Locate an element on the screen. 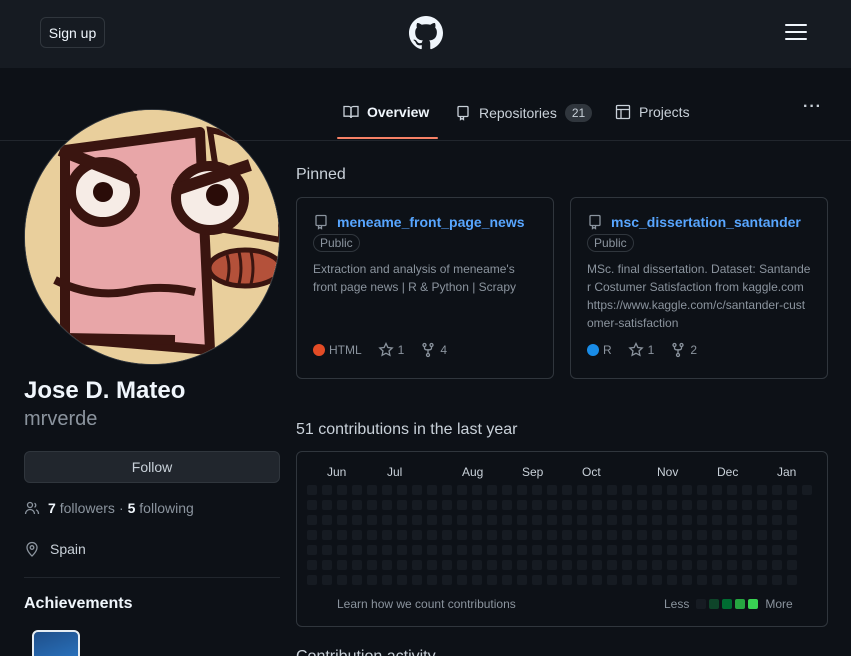  following-link: 5 following is located at coordinates (161, 508).